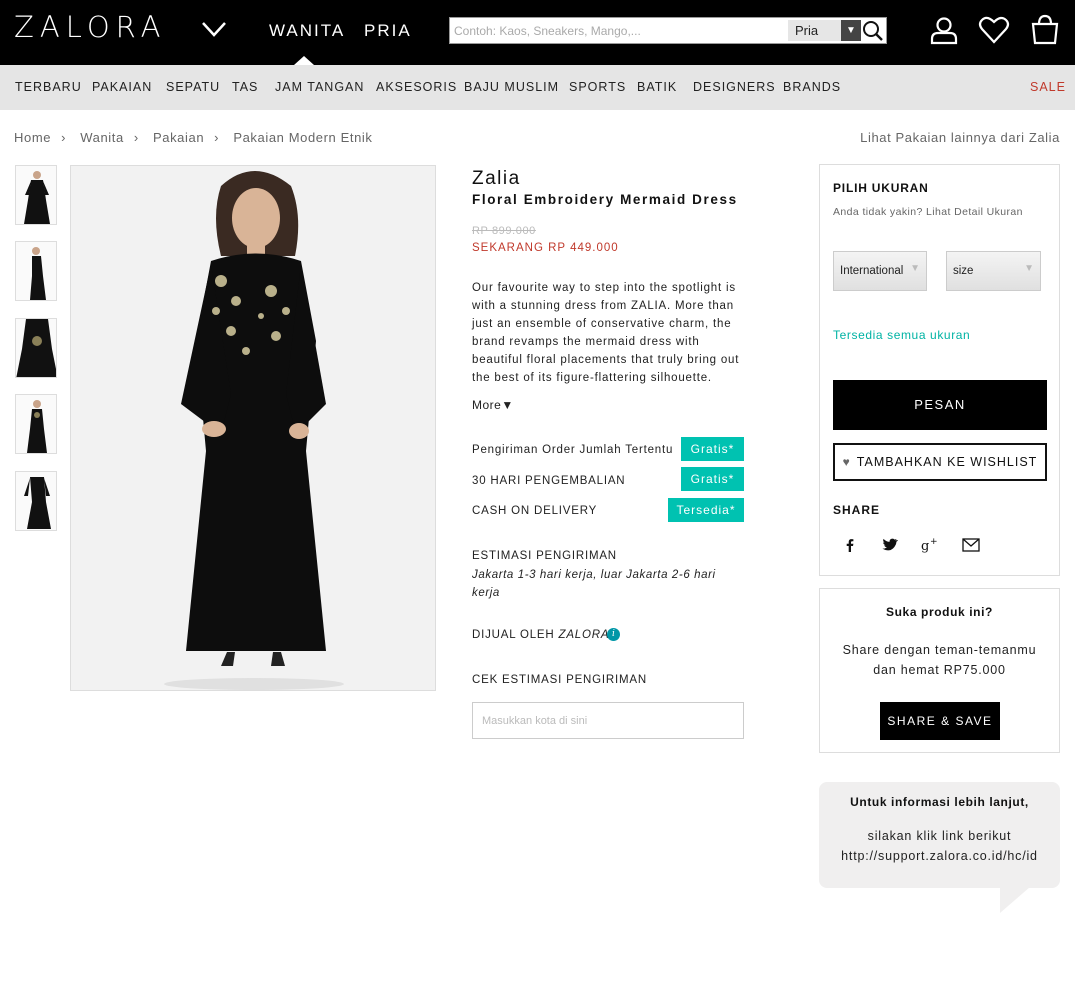 The width and height of the screenshot is (1075, 1006). Describe the element at coordinates (846, 462) in the screenshot. I see `heart-icon: ♥` at that location.